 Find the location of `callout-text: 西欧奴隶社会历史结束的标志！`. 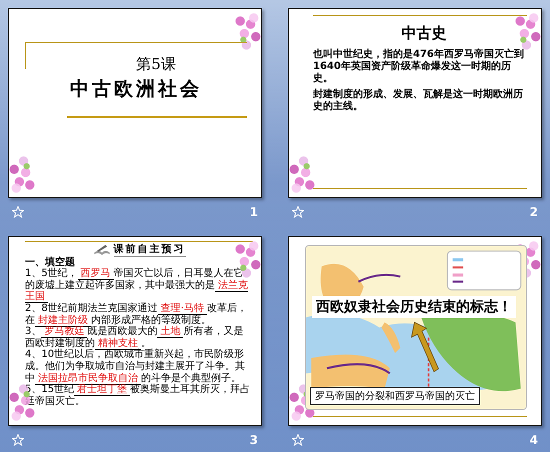

callout-text: 西欧奴隶社会历史结束的标志！ is located at coordinates (414, 307).